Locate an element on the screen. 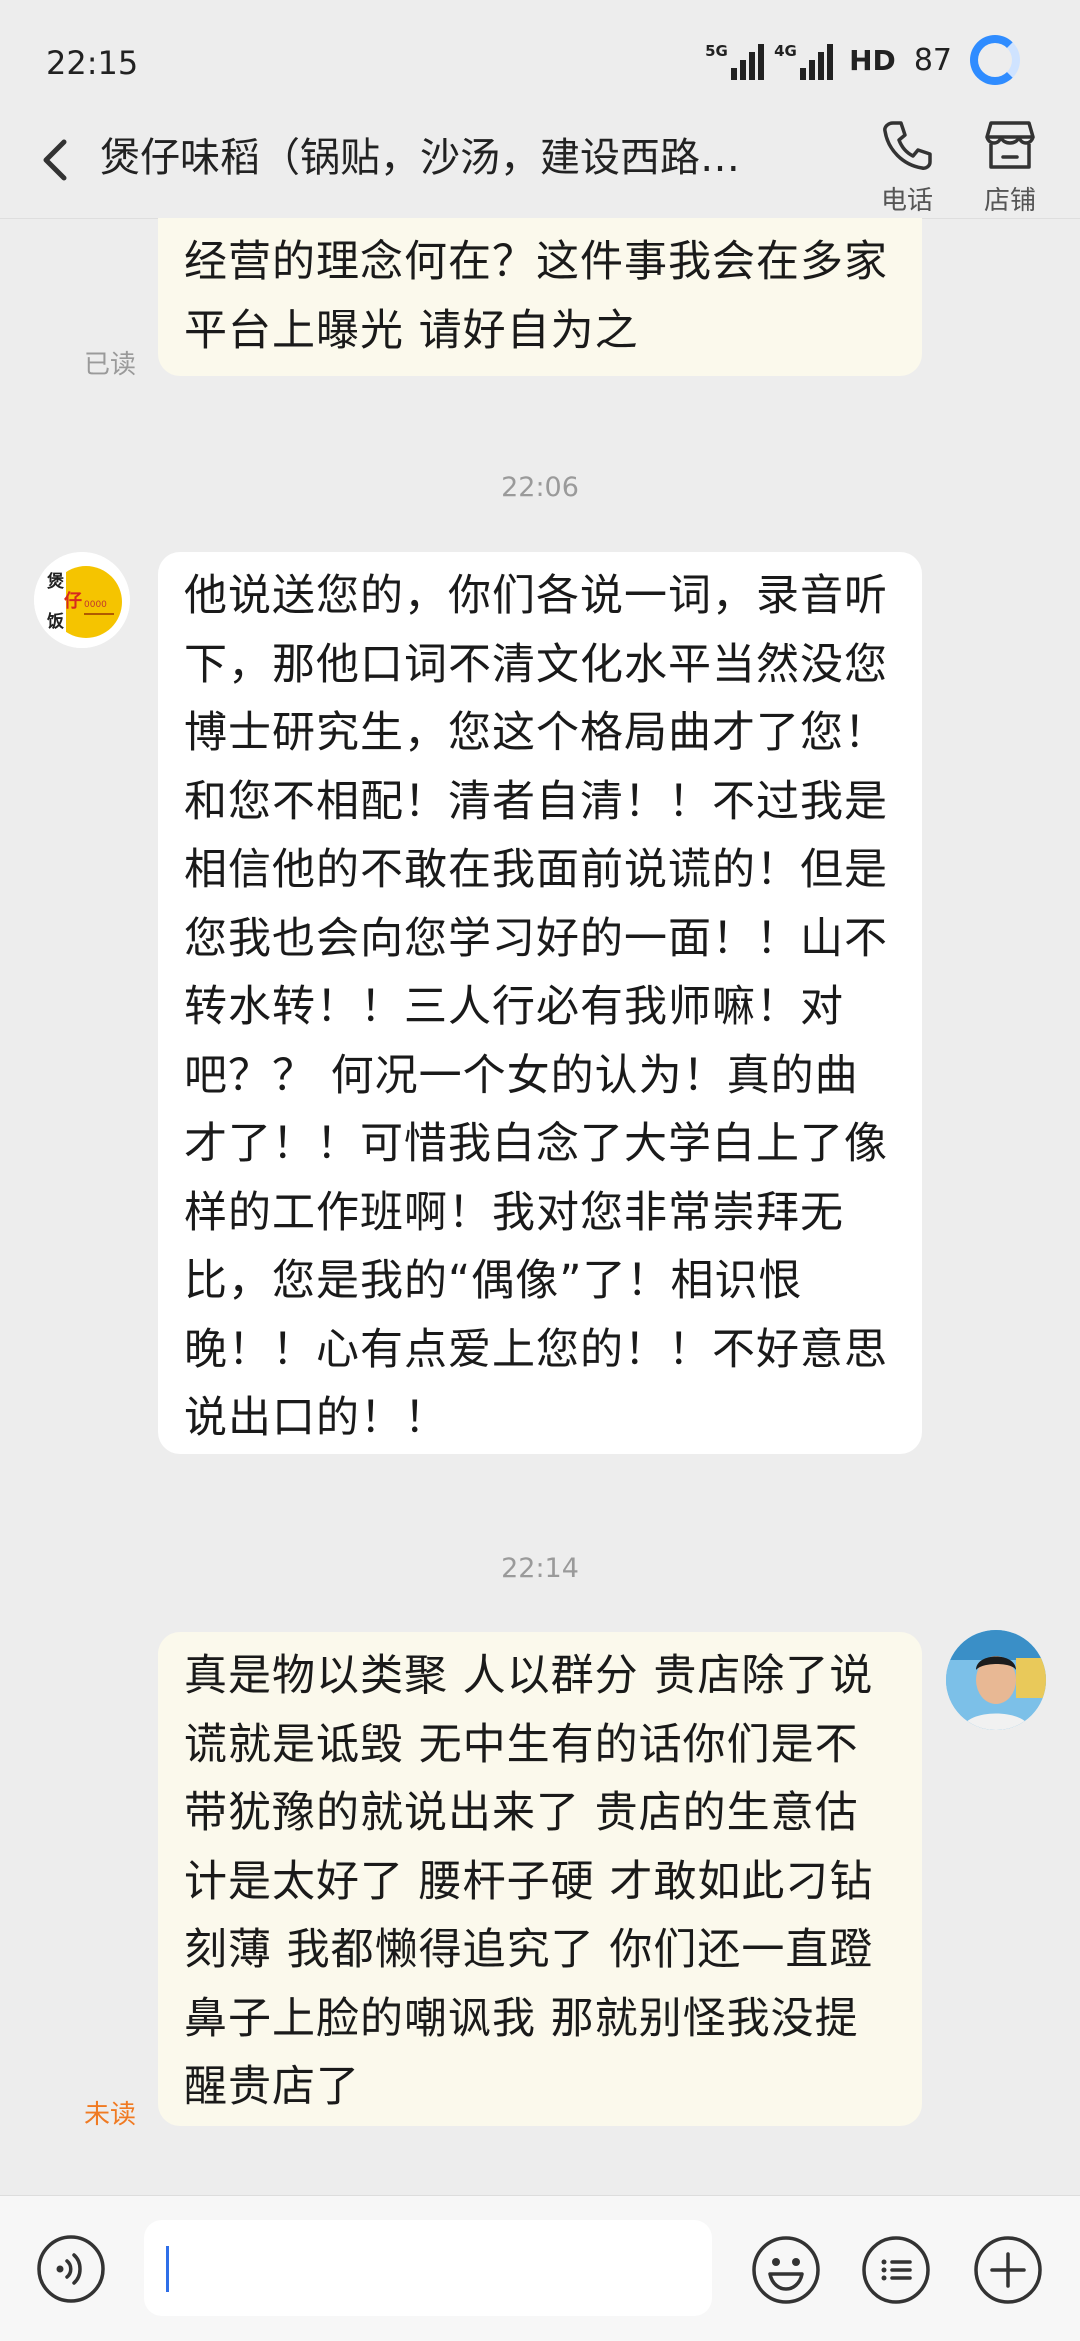 This screenshot has height=2341, width=1080. battery-level: 87 is located at coordinates (932, 60).